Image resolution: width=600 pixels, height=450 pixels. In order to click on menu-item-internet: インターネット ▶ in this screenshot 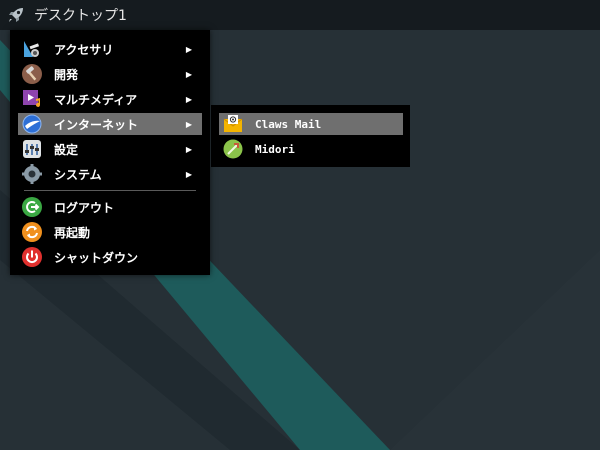, I will do `click(110, 124)`.